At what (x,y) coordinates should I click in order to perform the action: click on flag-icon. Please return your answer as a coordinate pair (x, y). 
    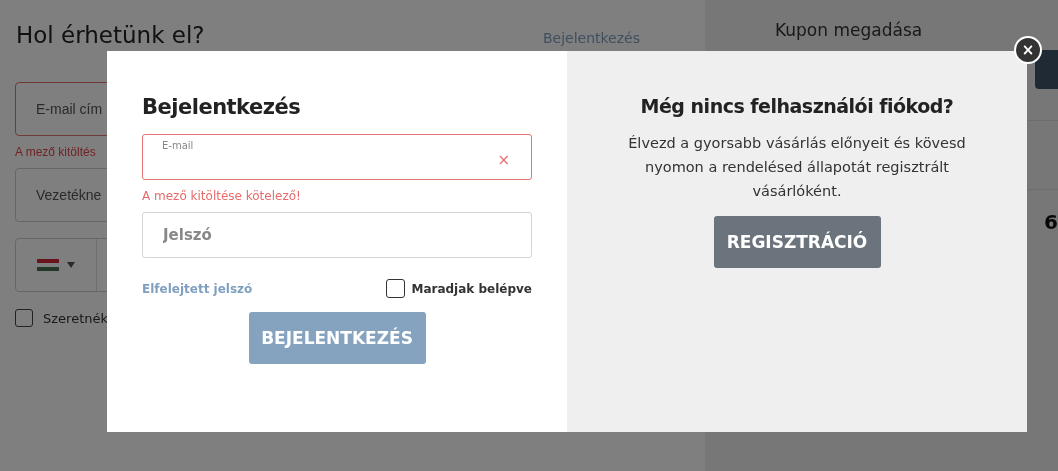
    Looking at the image, I should click on (48, 265).